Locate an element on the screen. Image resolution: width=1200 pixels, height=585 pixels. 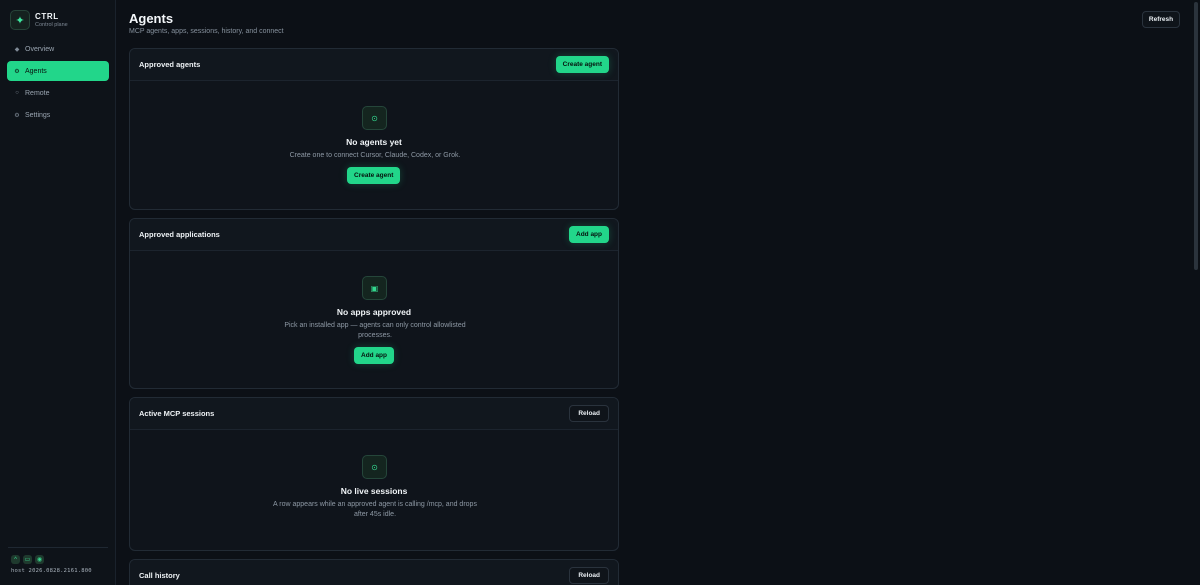
call-history-card: Call history Reload is located at coordinates (374, 572).